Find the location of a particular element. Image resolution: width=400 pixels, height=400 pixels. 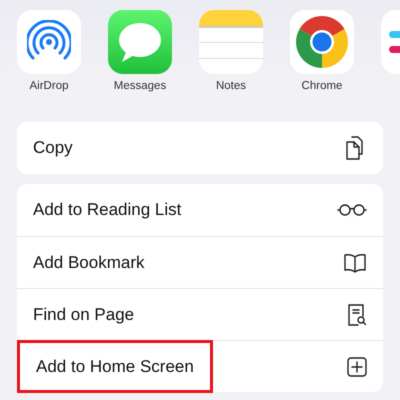

app-label: Chrome is located at coordinates (322, 86).